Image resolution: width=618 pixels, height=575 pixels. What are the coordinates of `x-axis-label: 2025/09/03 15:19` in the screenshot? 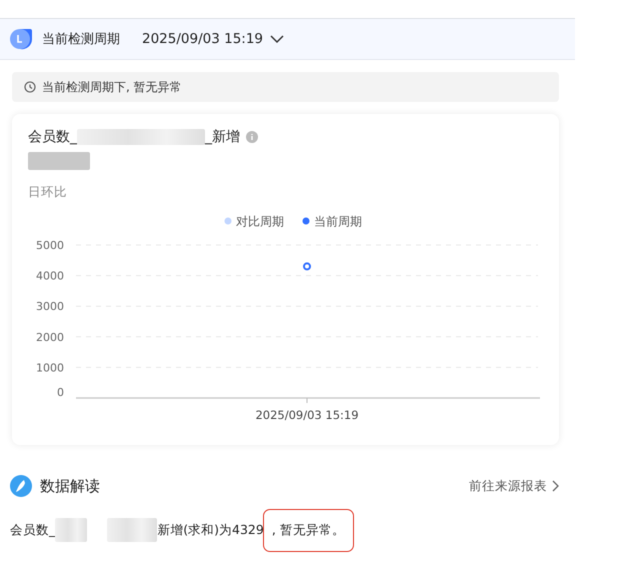 It's located at (307, 415).